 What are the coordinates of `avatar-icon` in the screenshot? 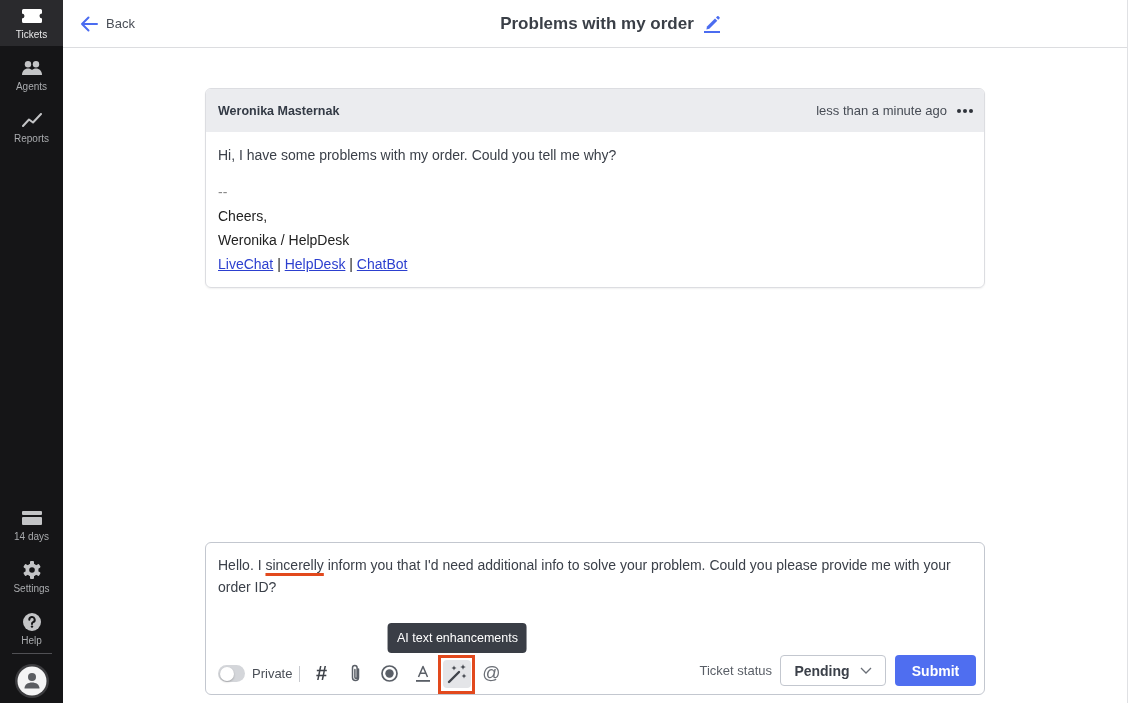 It's located at (31, 681).